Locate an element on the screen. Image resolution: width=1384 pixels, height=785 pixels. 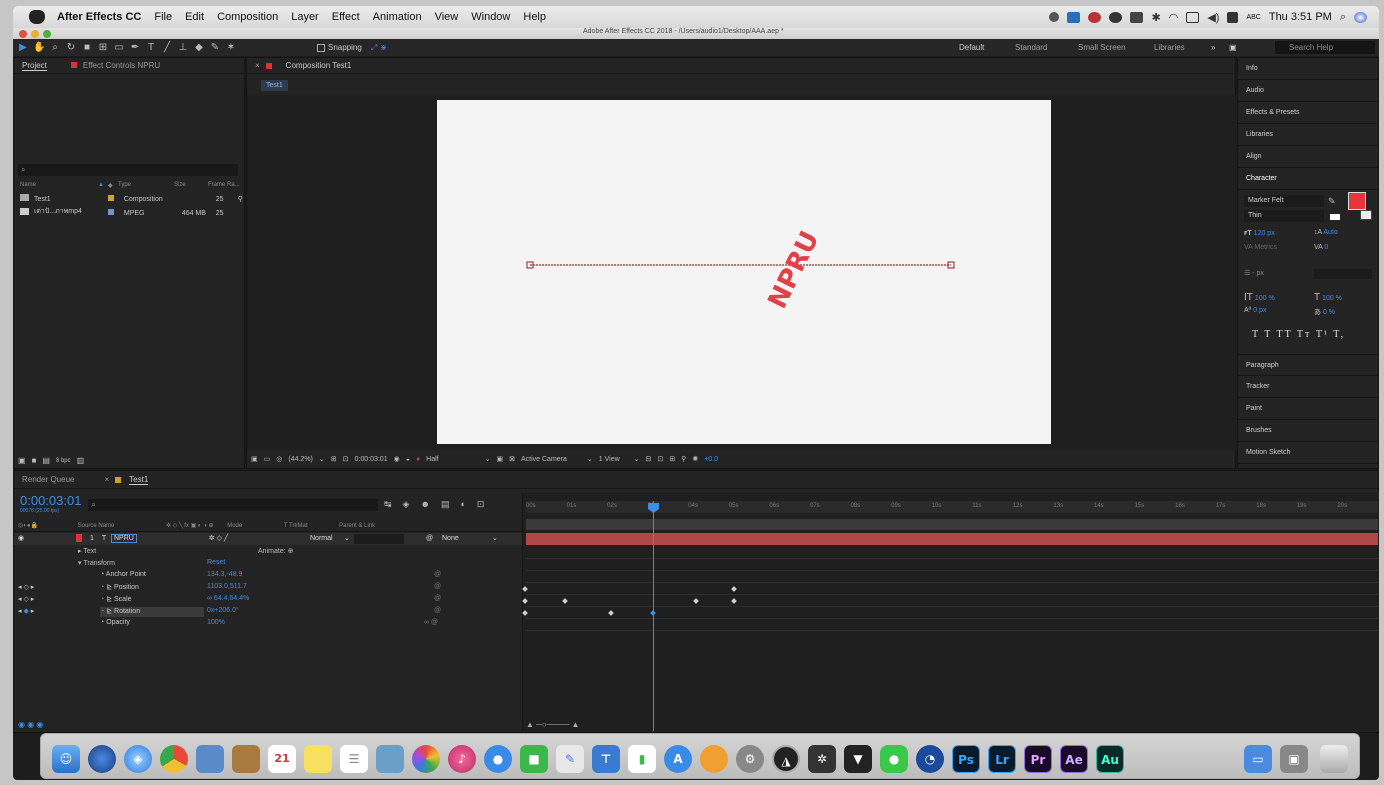
workspace-standard: Standard is located at coordinates (1031, 47).